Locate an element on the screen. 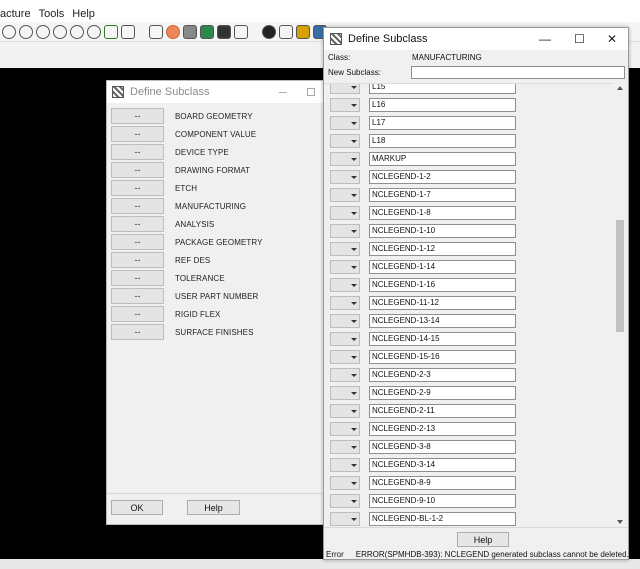 The width and height of the screenshot is (640, 569). display-icon is located at coordinates (224, 31).